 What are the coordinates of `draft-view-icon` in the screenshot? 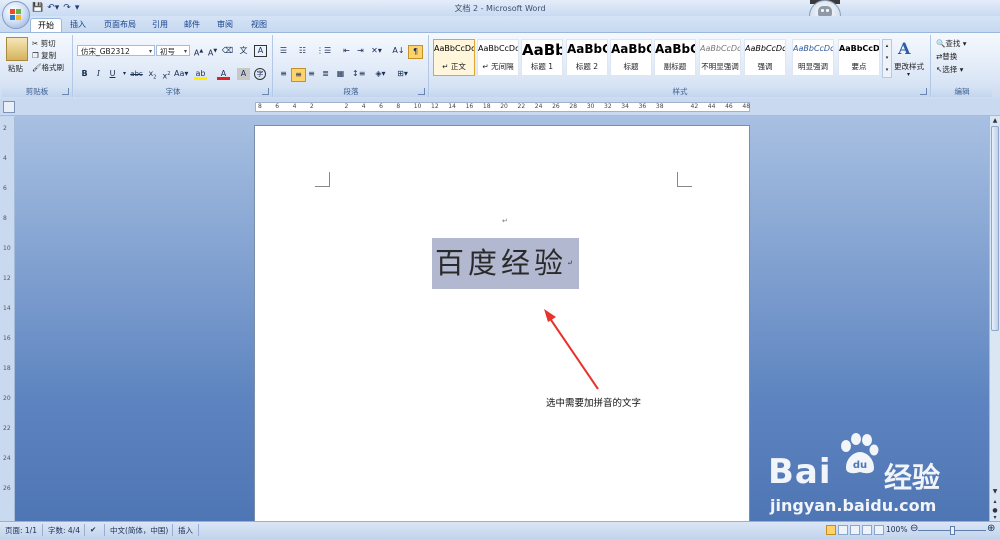 It's located at (879, 530).